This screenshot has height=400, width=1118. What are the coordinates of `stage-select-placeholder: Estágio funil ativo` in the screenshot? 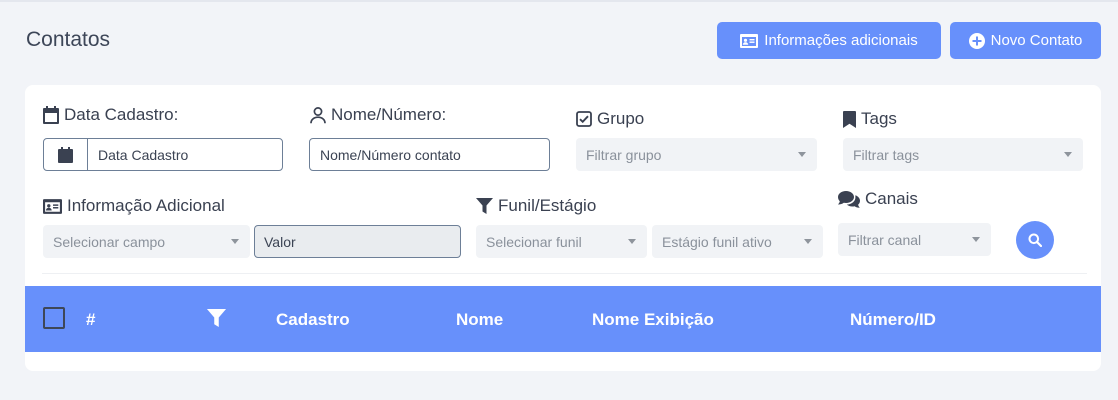 It's located at (717, 241).